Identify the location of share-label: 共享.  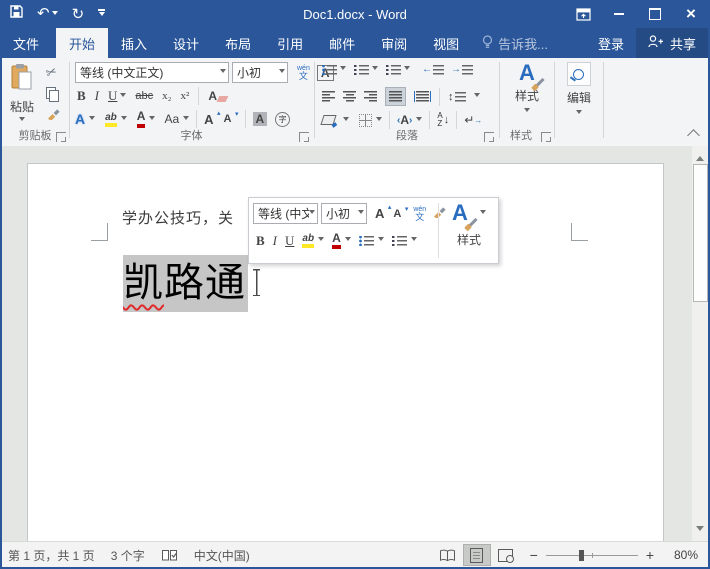
(682, 44).